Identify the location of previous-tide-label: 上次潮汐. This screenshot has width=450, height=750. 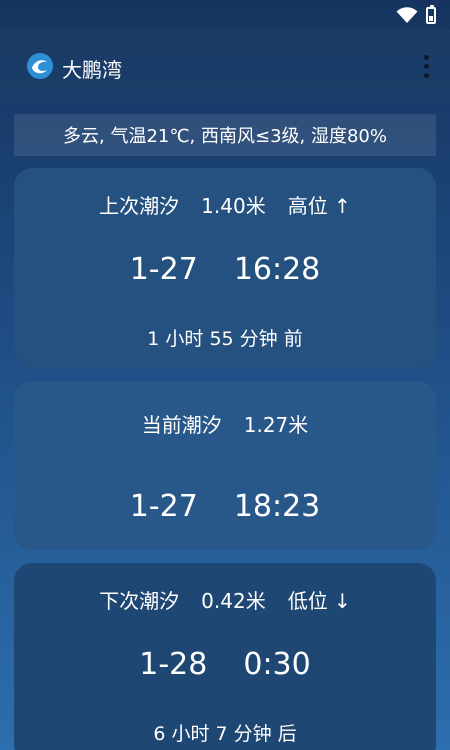
(139, 206).